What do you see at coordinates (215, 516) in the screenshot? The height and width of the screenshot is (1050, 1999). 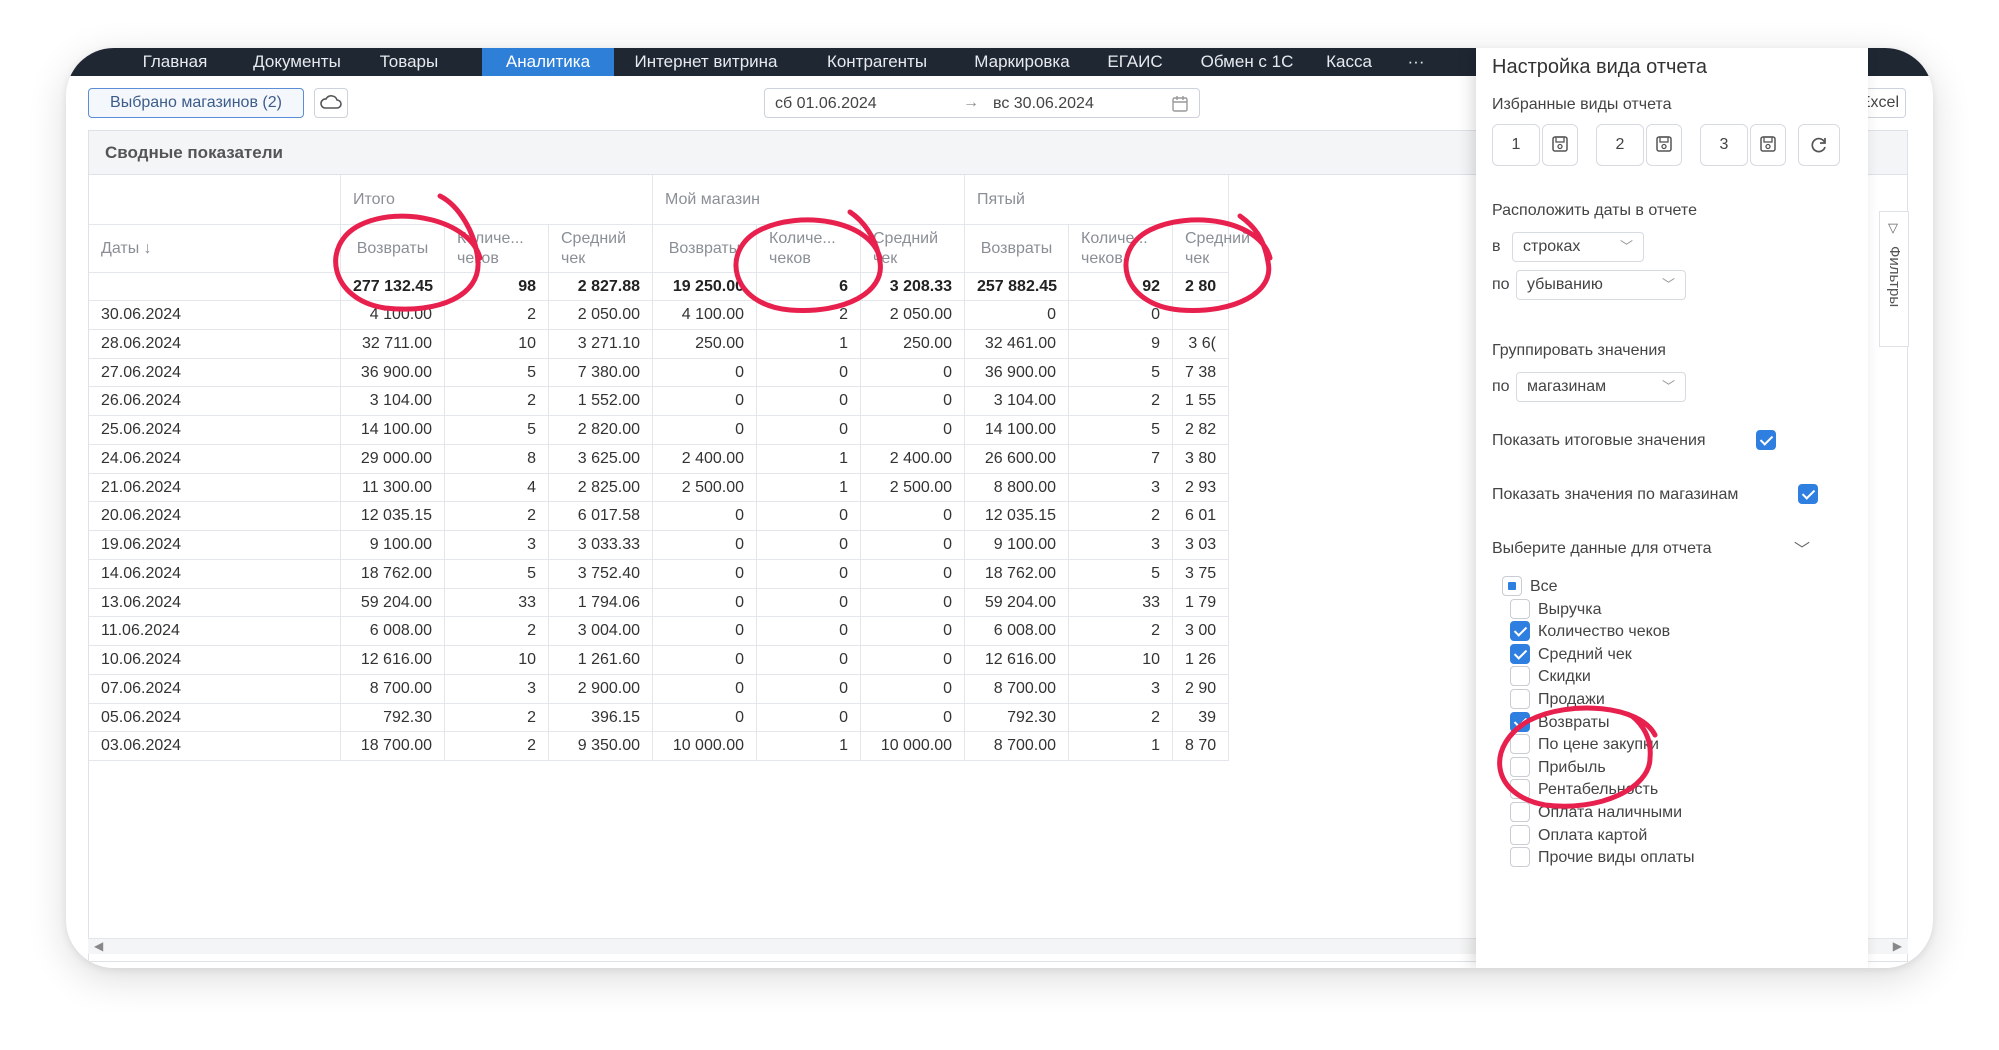 I see `date-cell: 20.06.2024` at bounding box center [215, 516].